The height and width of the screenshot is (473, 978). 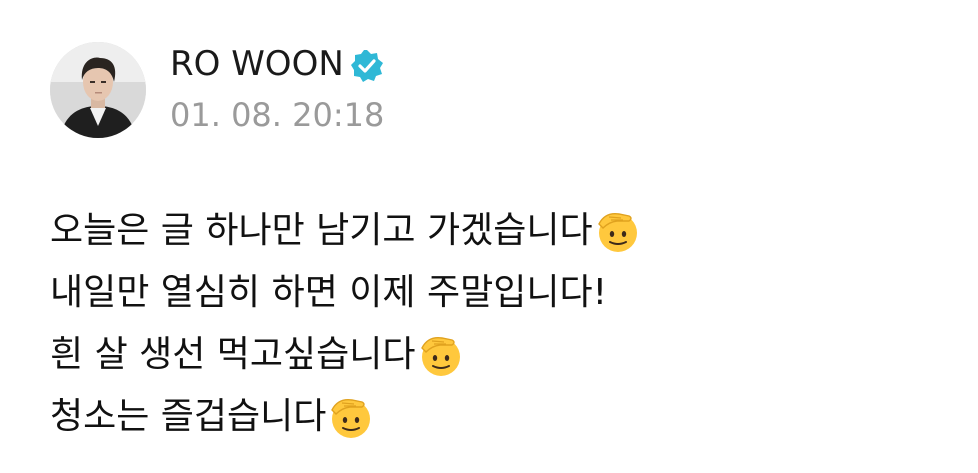 What do you see at coordinates (367, 66) in the screenshot?
I see `verified-badge-icon` at bounding box center [367, 66].